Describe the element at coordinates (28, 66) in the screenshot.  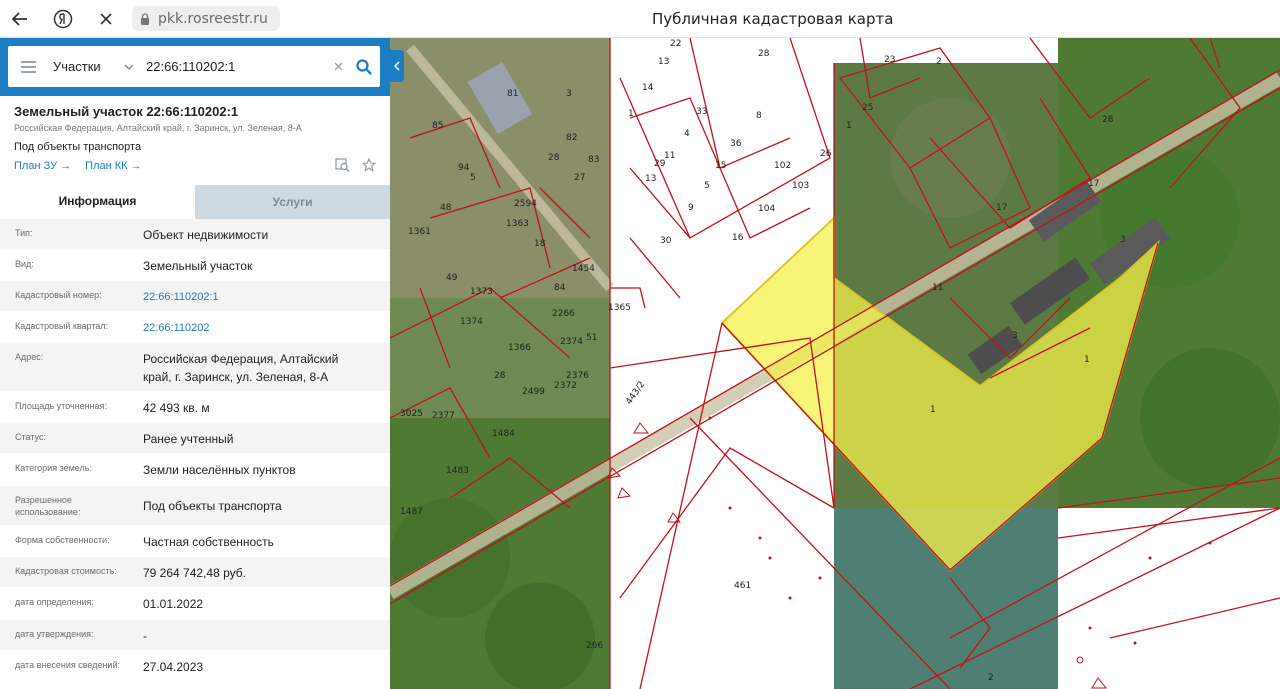
I see `menu-icon` at that location.